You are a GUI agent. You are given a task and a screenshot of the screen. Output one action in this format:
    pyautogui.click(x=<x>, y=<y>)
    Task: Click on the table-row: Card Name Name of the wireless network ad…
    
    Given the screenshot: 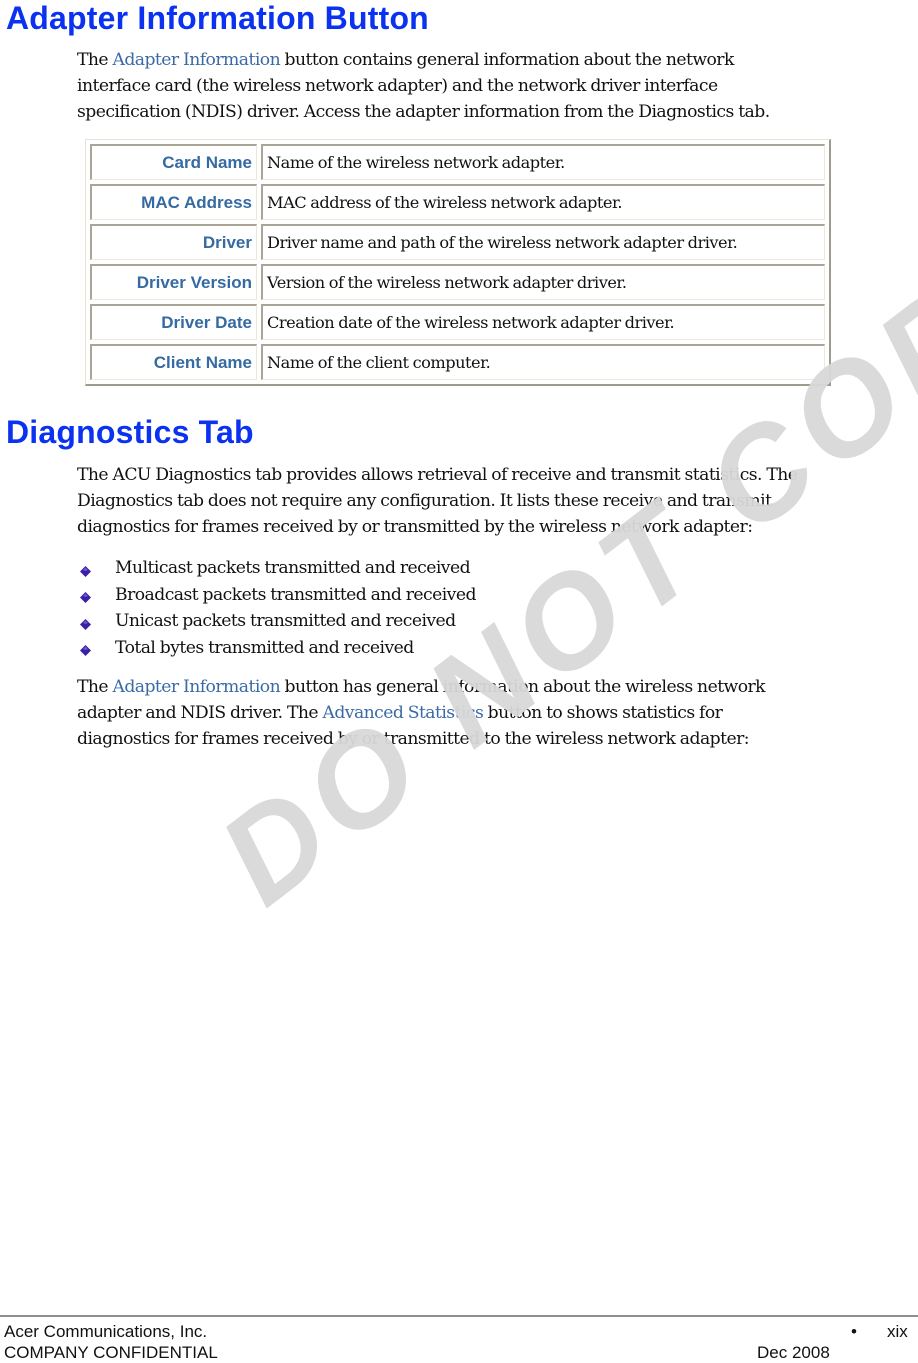 What is the action you would take?
    pyautogui.click(x=457, y=162)
    